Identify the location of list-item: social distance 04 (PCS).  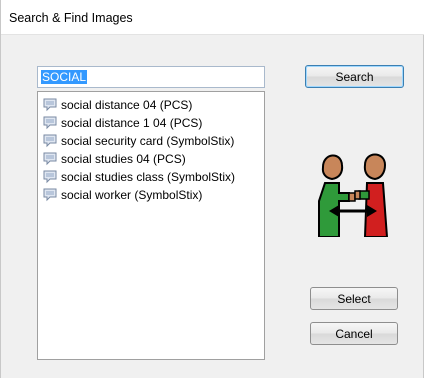
(151, 105).